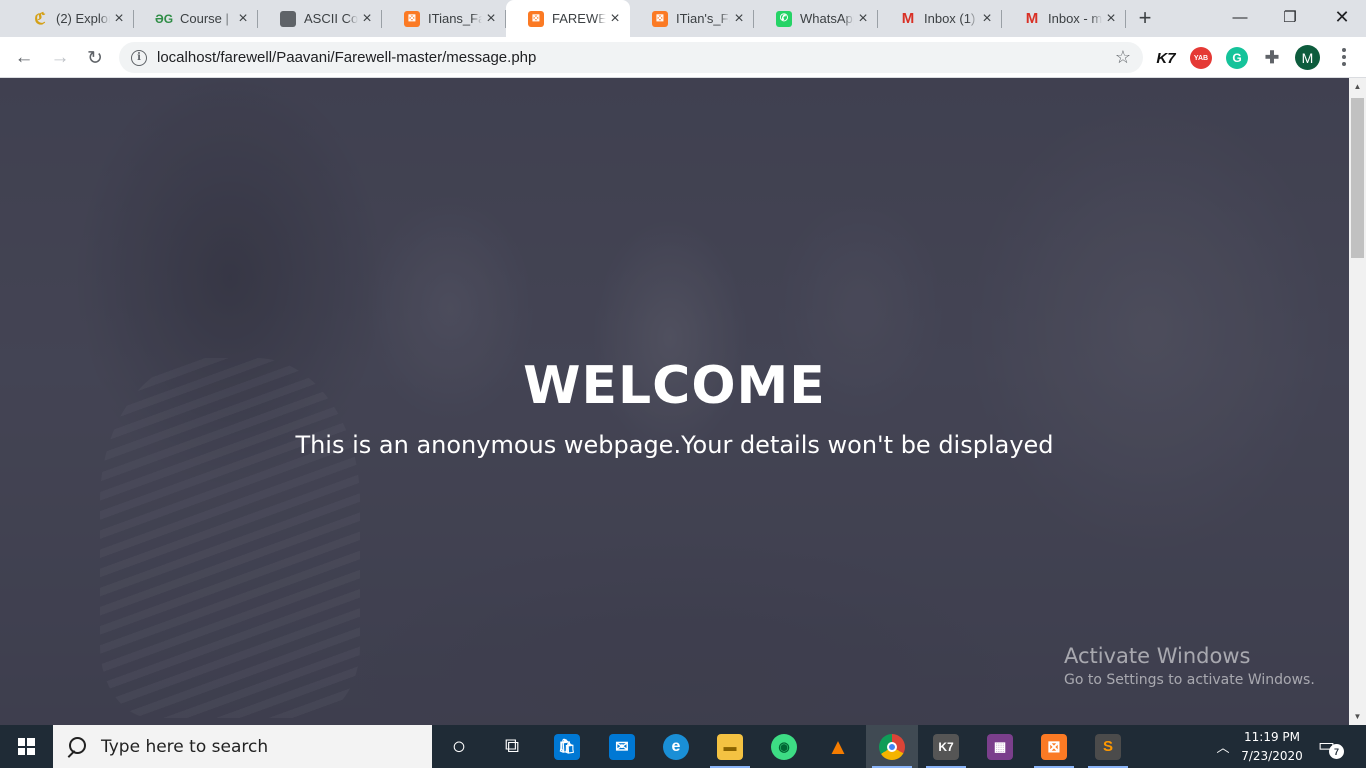 This screenshot has height=768, width=1366. Describe the element at coordinates (1272, 737) in the screenshot. I see `clock-time: 11:19 PM` at that location.